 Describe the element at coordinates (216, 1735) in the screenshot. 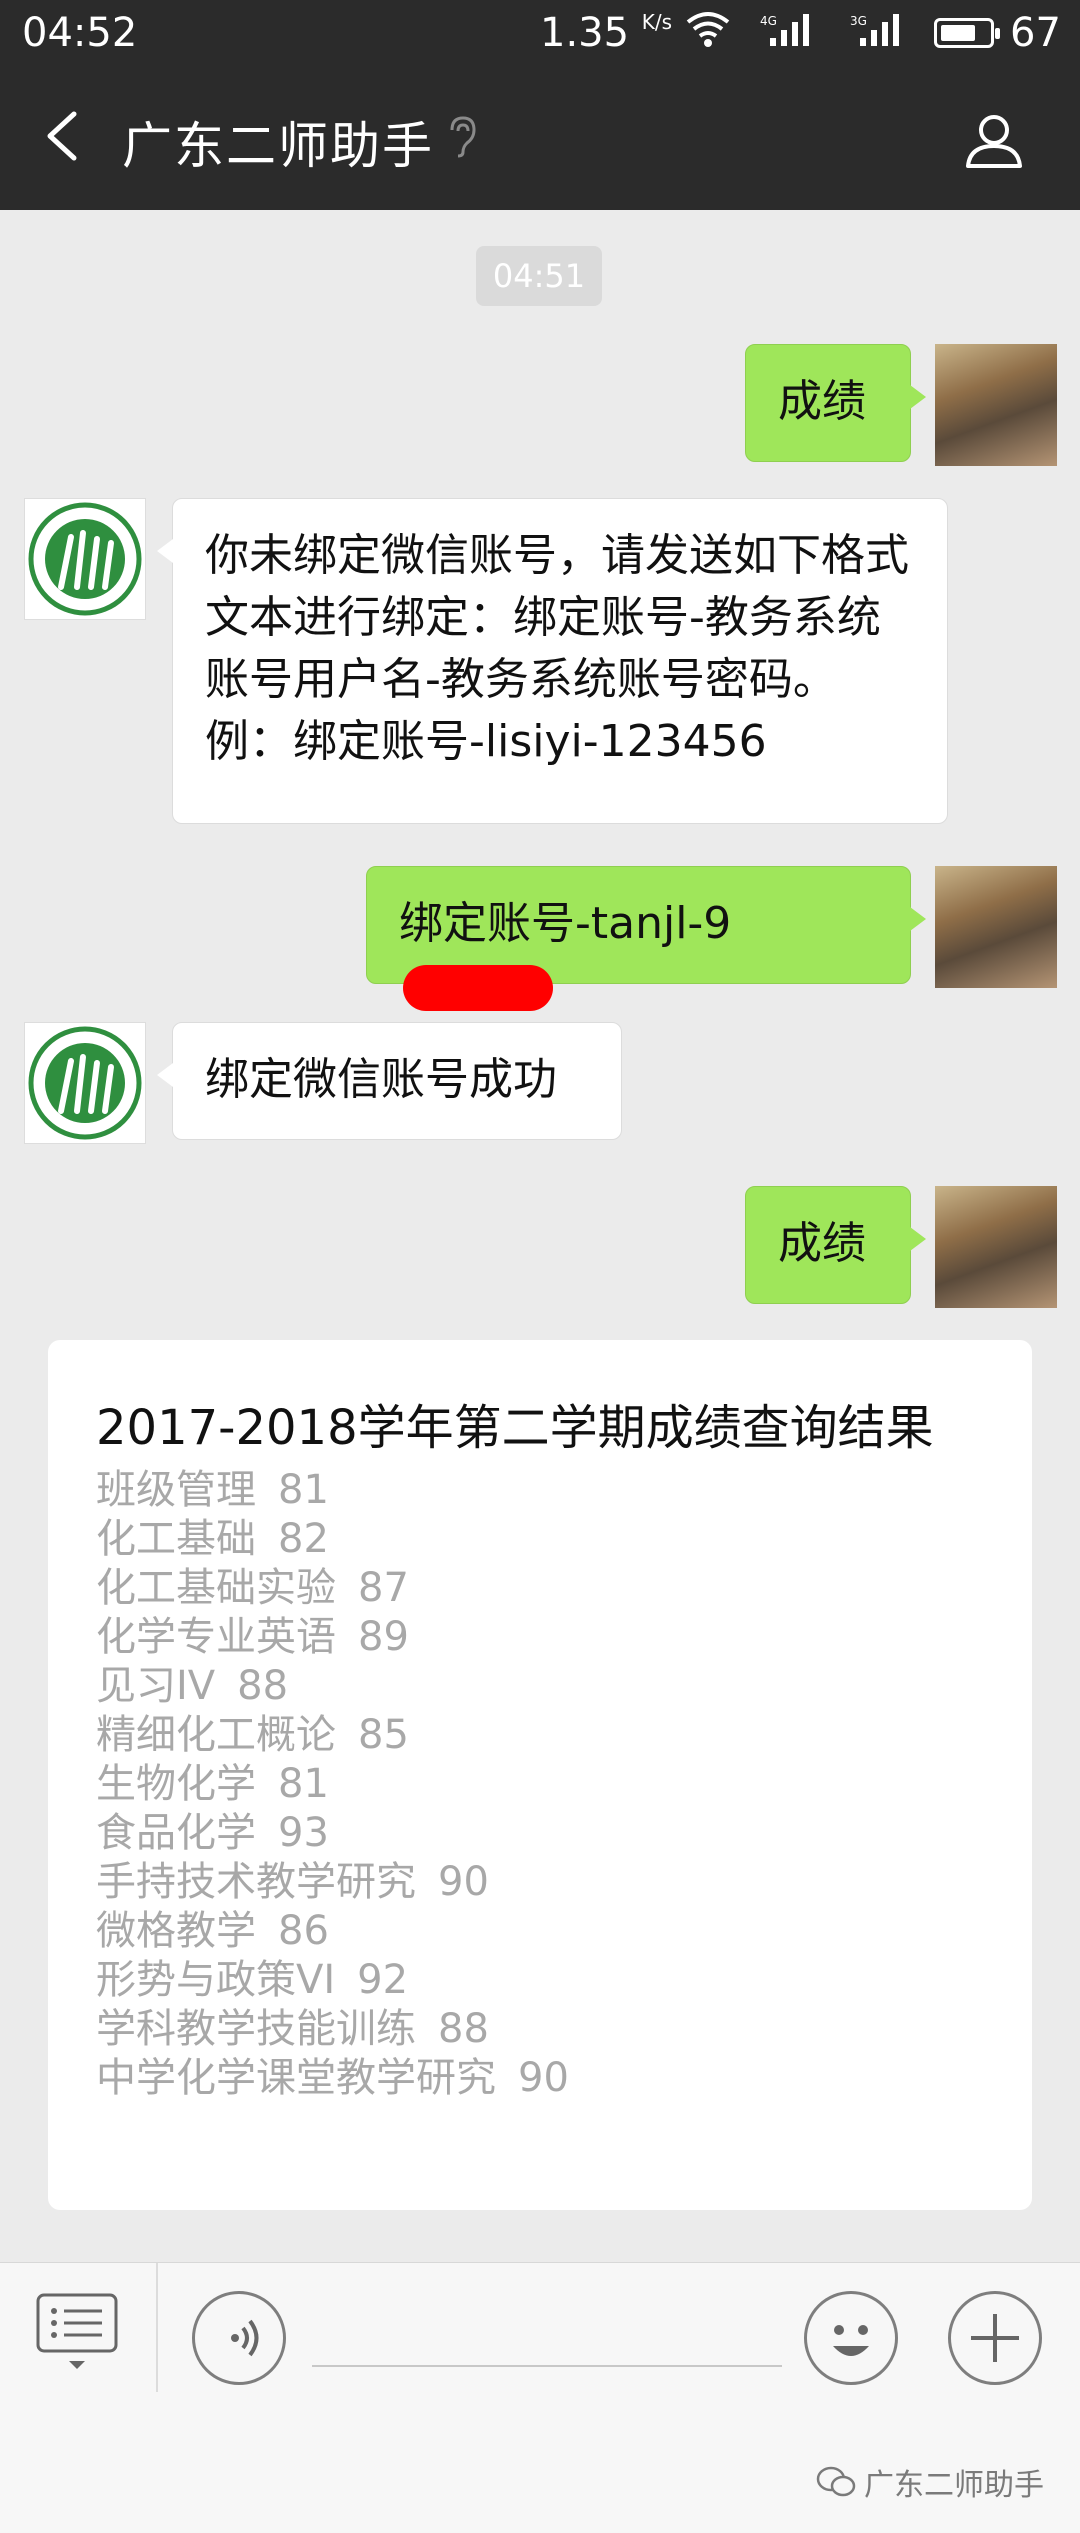

I see `course-name: 精细化工概论` at that location.